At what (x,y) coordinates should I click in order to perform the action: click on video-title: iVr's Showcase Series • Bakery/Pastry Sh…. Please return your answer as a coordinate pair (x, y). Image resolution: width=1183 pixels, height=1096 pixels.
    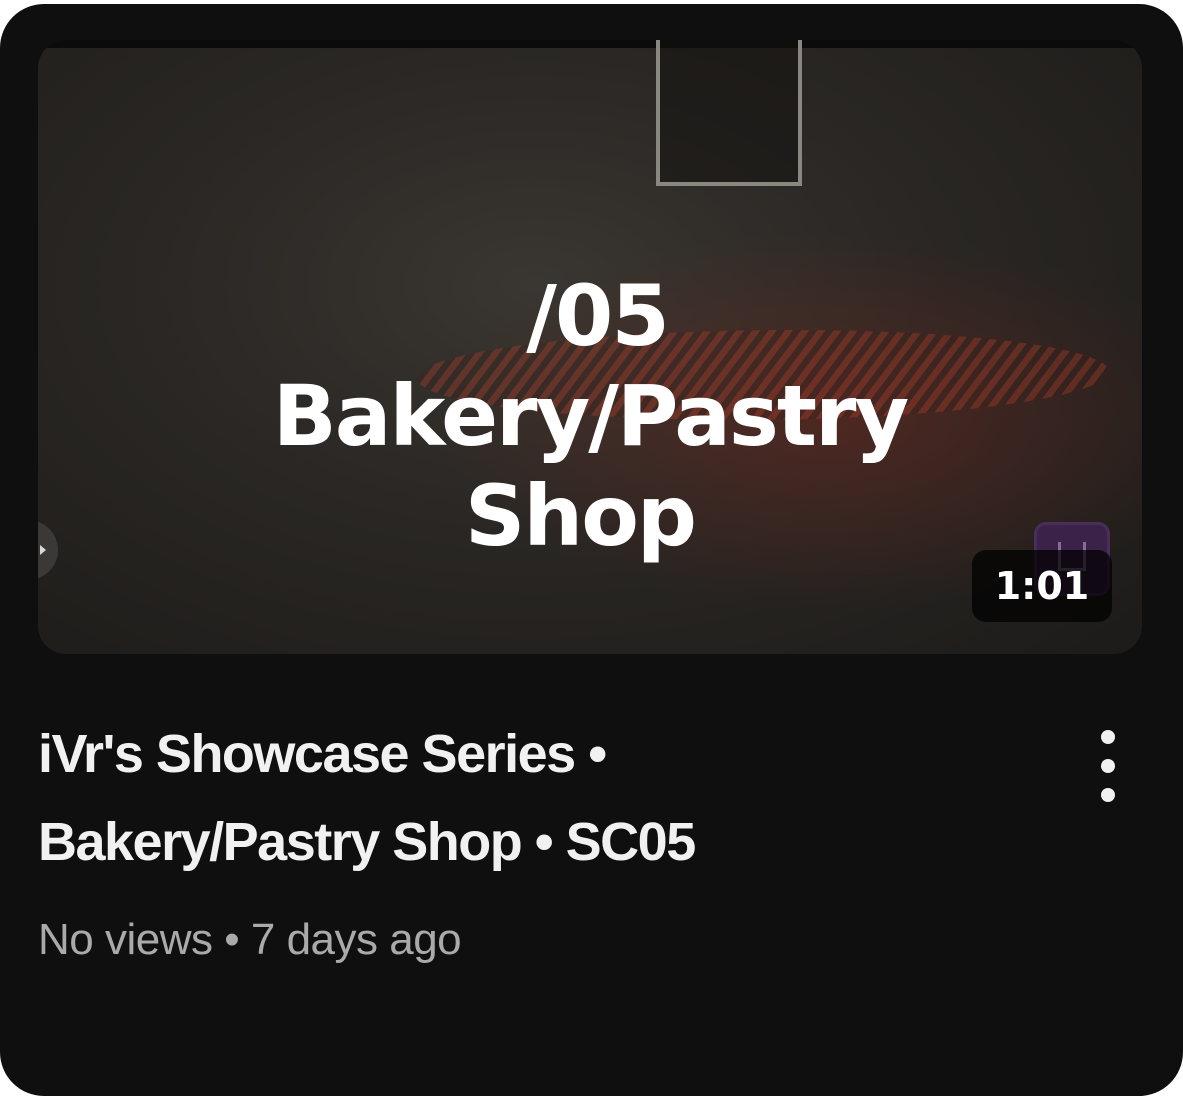
    Looking at the image, I should click on (538, 798).